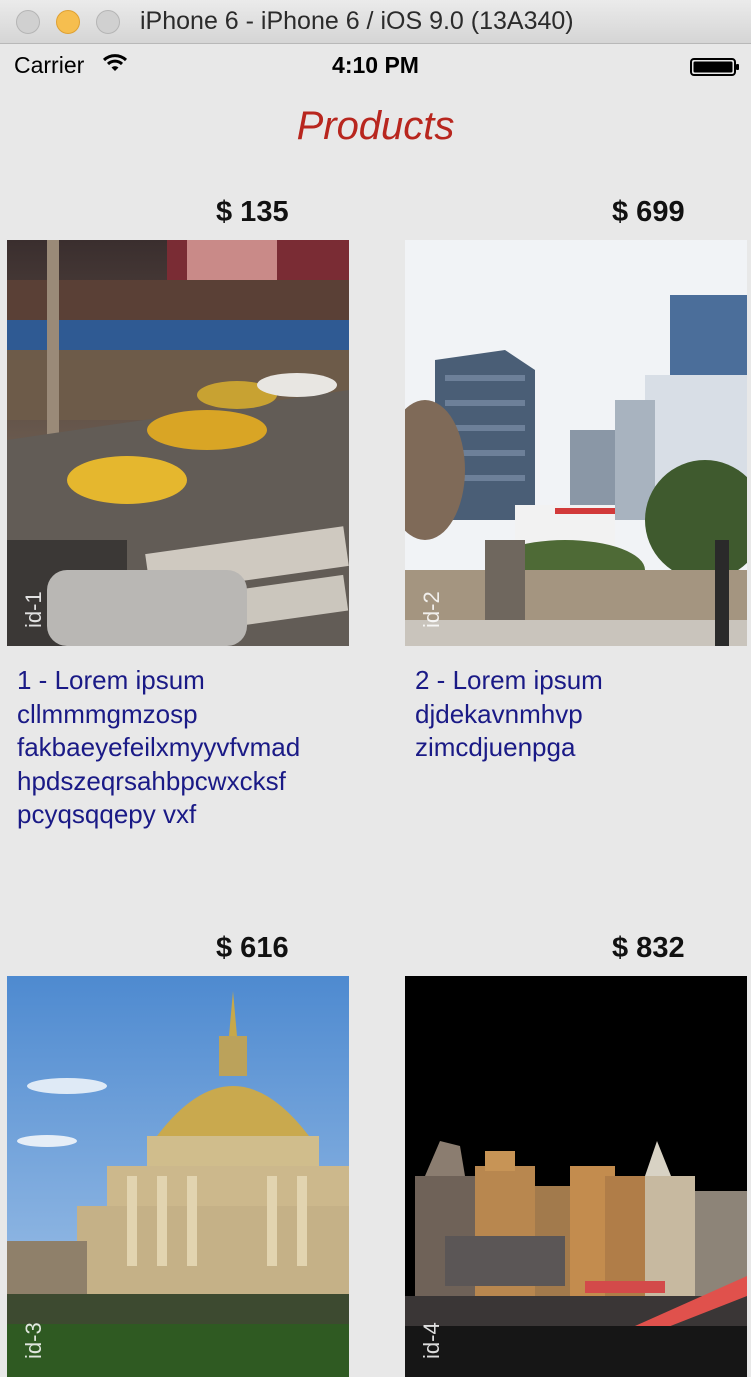 Image resolution: width=751 pixels, height=1377 pixels. Describe the element at coordinates (252, 212) in the screenshot. I see `product-price: $ 135` at that location.